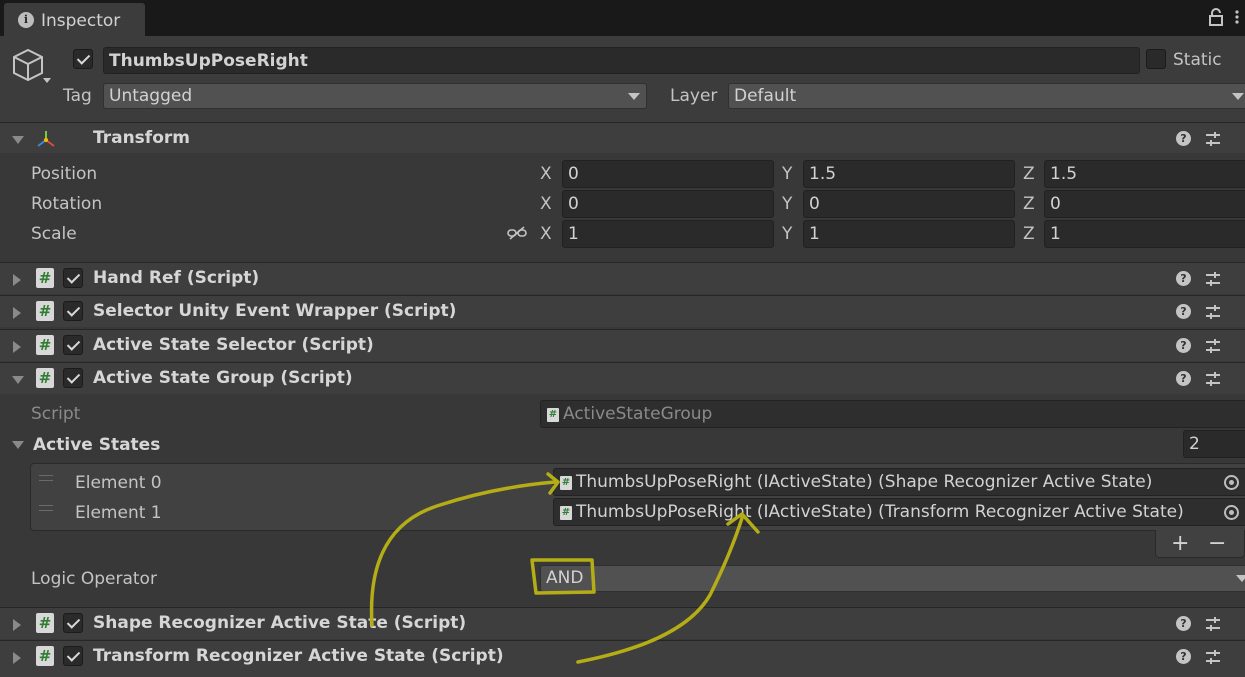 The width and height of the screenshot is (1245, 677). What do you see at coordinates (1144, 234) in the screenshot?
I see `scale-z-field: 1` at bounding box center [1144, 234].